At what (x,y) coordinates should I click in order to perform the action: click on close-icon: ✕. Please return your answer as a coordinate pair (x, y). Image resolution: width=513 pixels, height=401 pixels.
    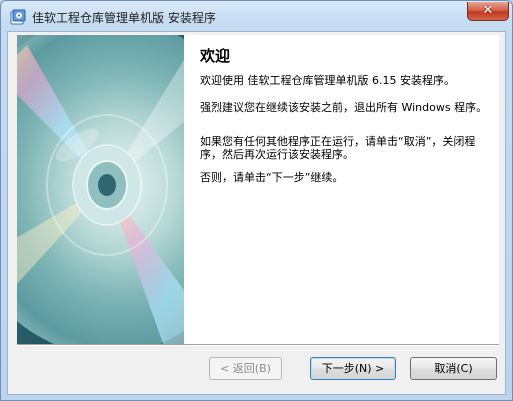
    Looking at the image, I should click on (488, 10).